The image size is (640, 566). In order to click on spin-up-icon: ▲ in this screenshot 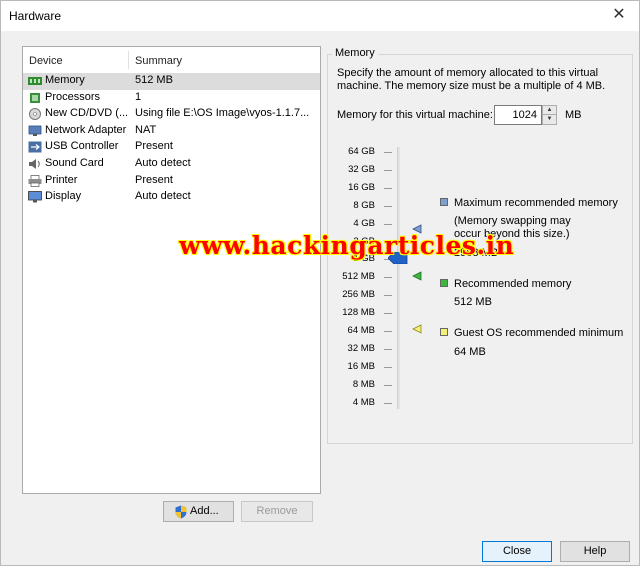, I will do `click(549, 110)`.